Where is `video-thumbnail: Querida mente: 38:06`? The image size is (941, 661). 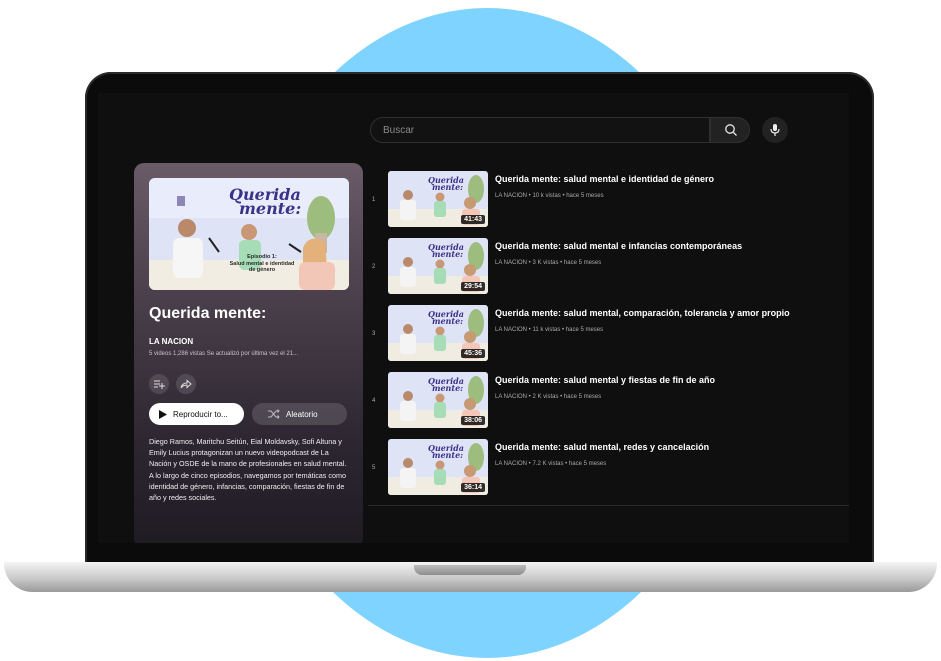
video-thumbnail: Querida mente: 38:06 is located at coordinates (438, 400).